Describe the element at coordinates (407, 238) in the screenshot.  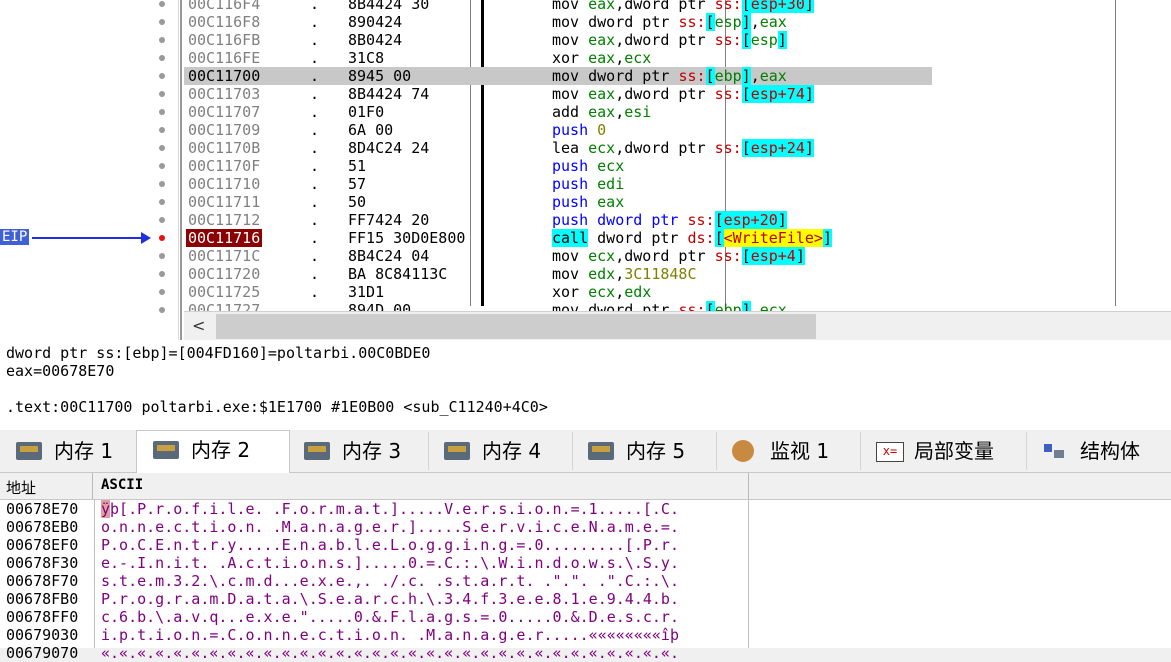
I see `instruction-bytes: FF15 30D0E800` at that location.